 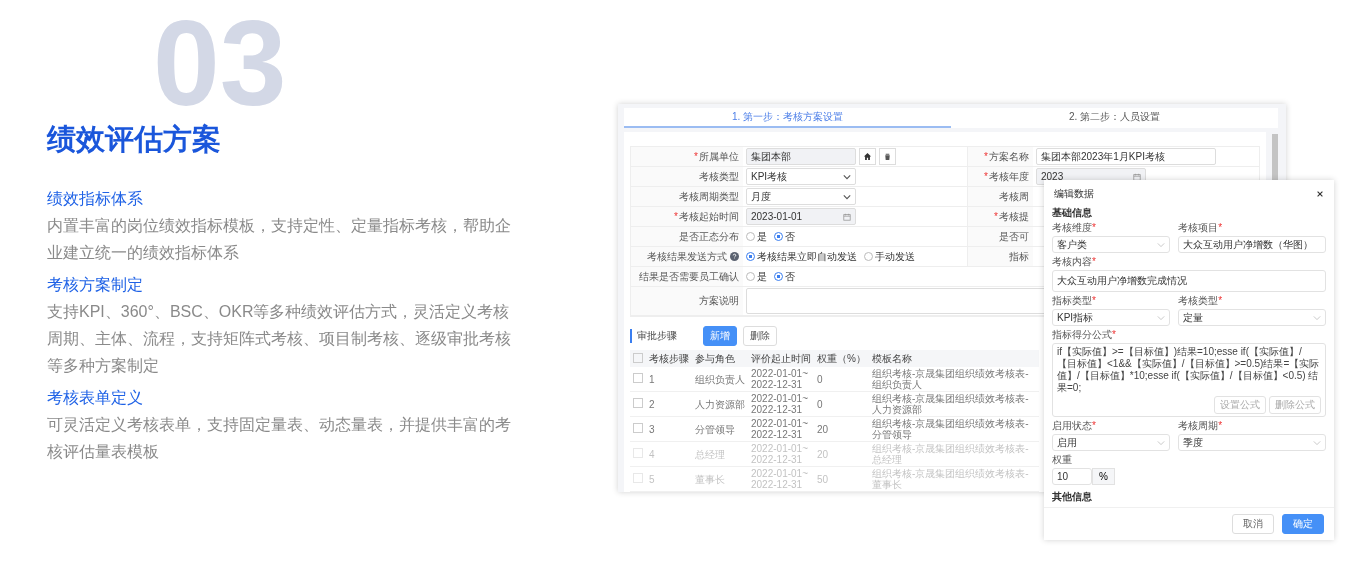 I want to click on table-cell: 50, so click(x=823, y=479).